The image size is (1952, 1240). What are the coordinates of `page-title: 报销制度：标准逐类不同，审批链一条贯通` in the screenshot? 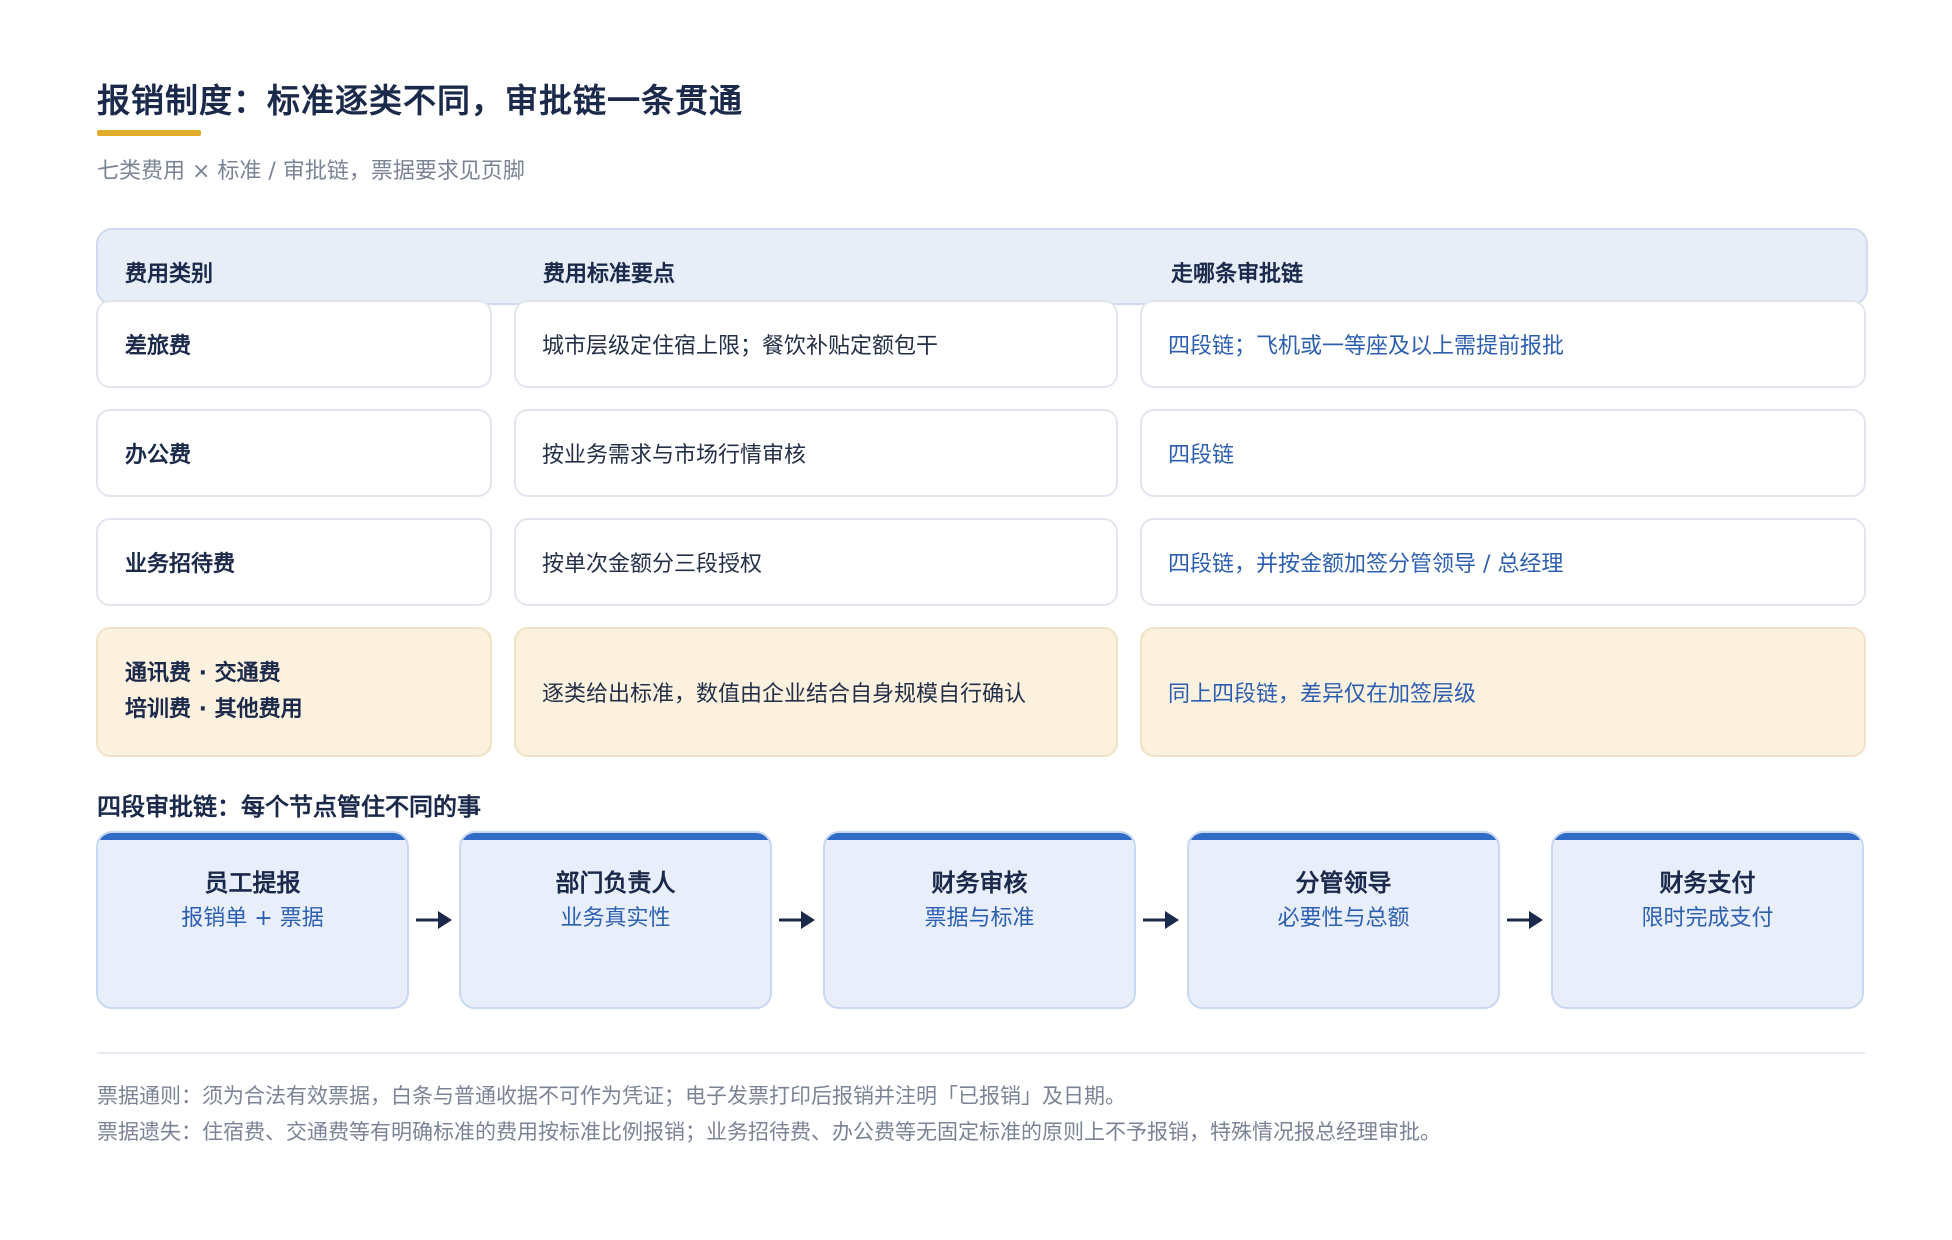 It's located at (420, 100).